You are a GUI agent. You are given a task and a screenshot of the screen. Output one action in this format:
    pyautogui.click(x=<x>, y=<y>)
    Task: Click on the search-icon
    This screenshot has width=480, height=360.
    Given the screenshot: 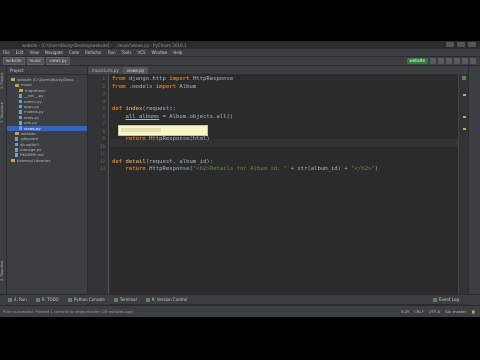 What is the action you would take?
    pyautogui.click(x=473, y=61)
    